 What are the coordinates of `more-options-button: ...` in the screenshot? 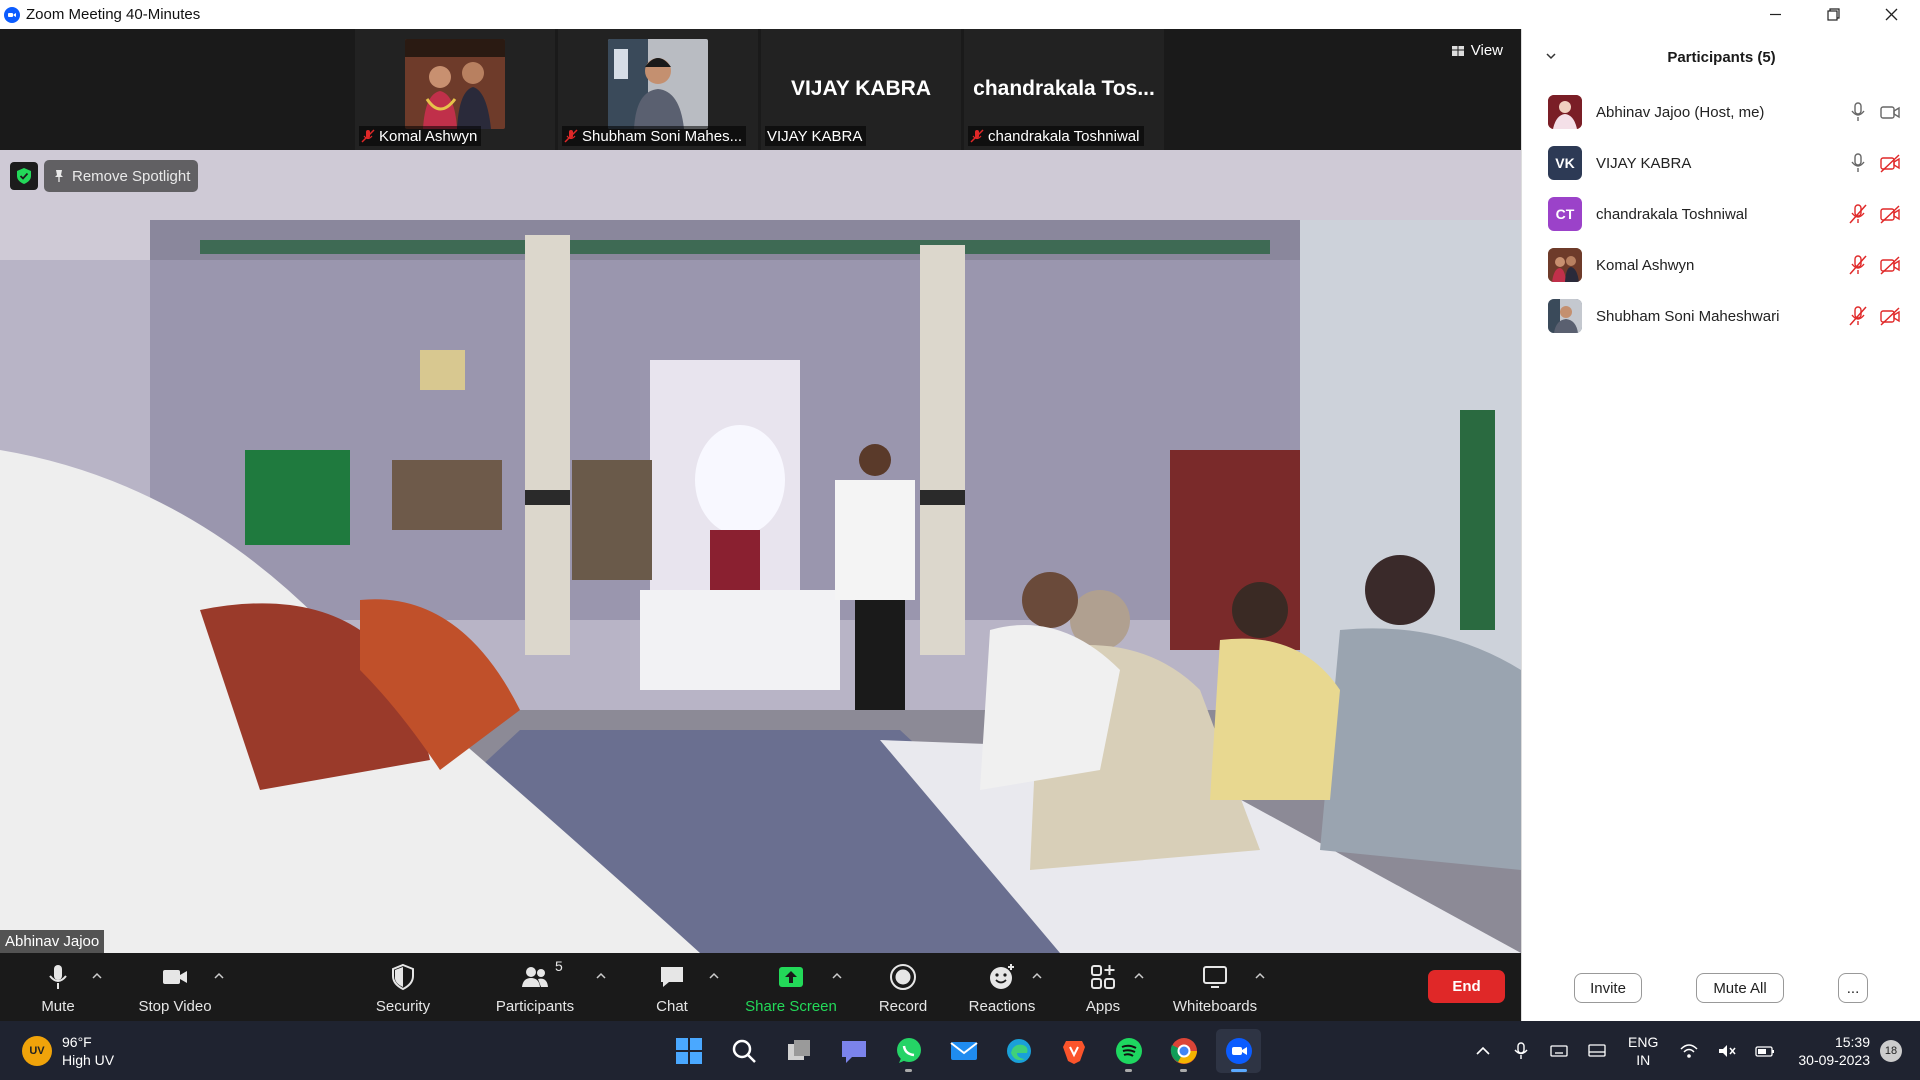 It's located at (1853, 988).